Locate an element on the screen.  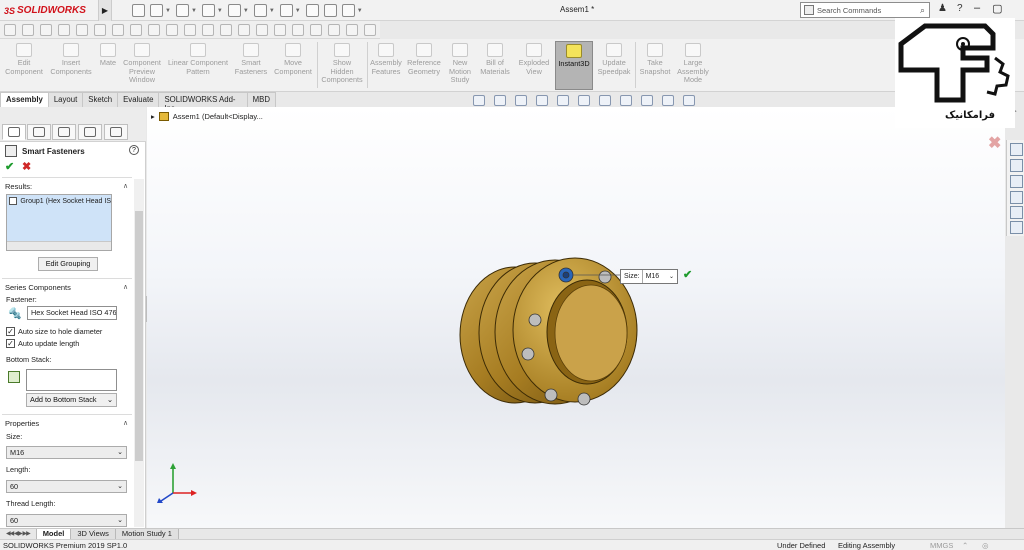
results-group-header: Results: is located at coordinates (18, 186).